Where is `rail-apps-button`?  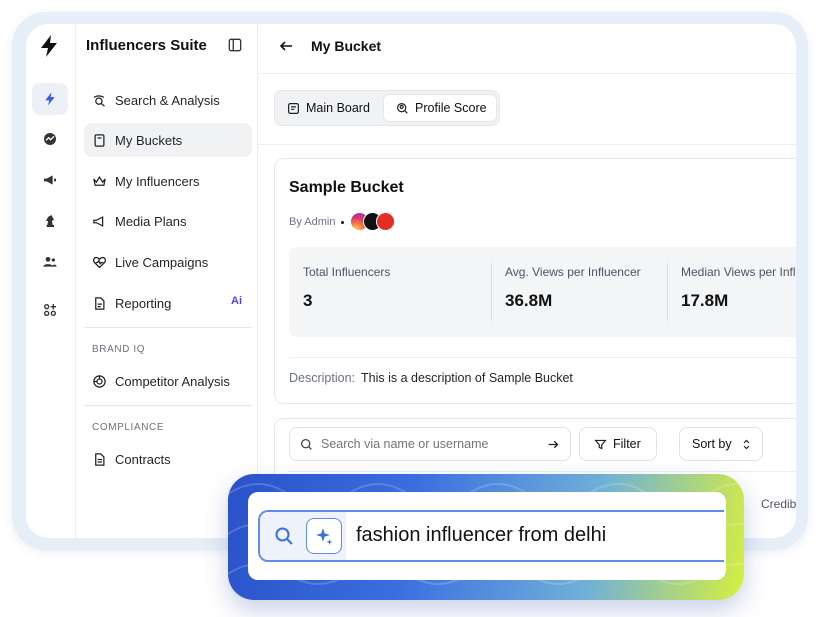
rail-apps-button is located at coordinates (50, 310).